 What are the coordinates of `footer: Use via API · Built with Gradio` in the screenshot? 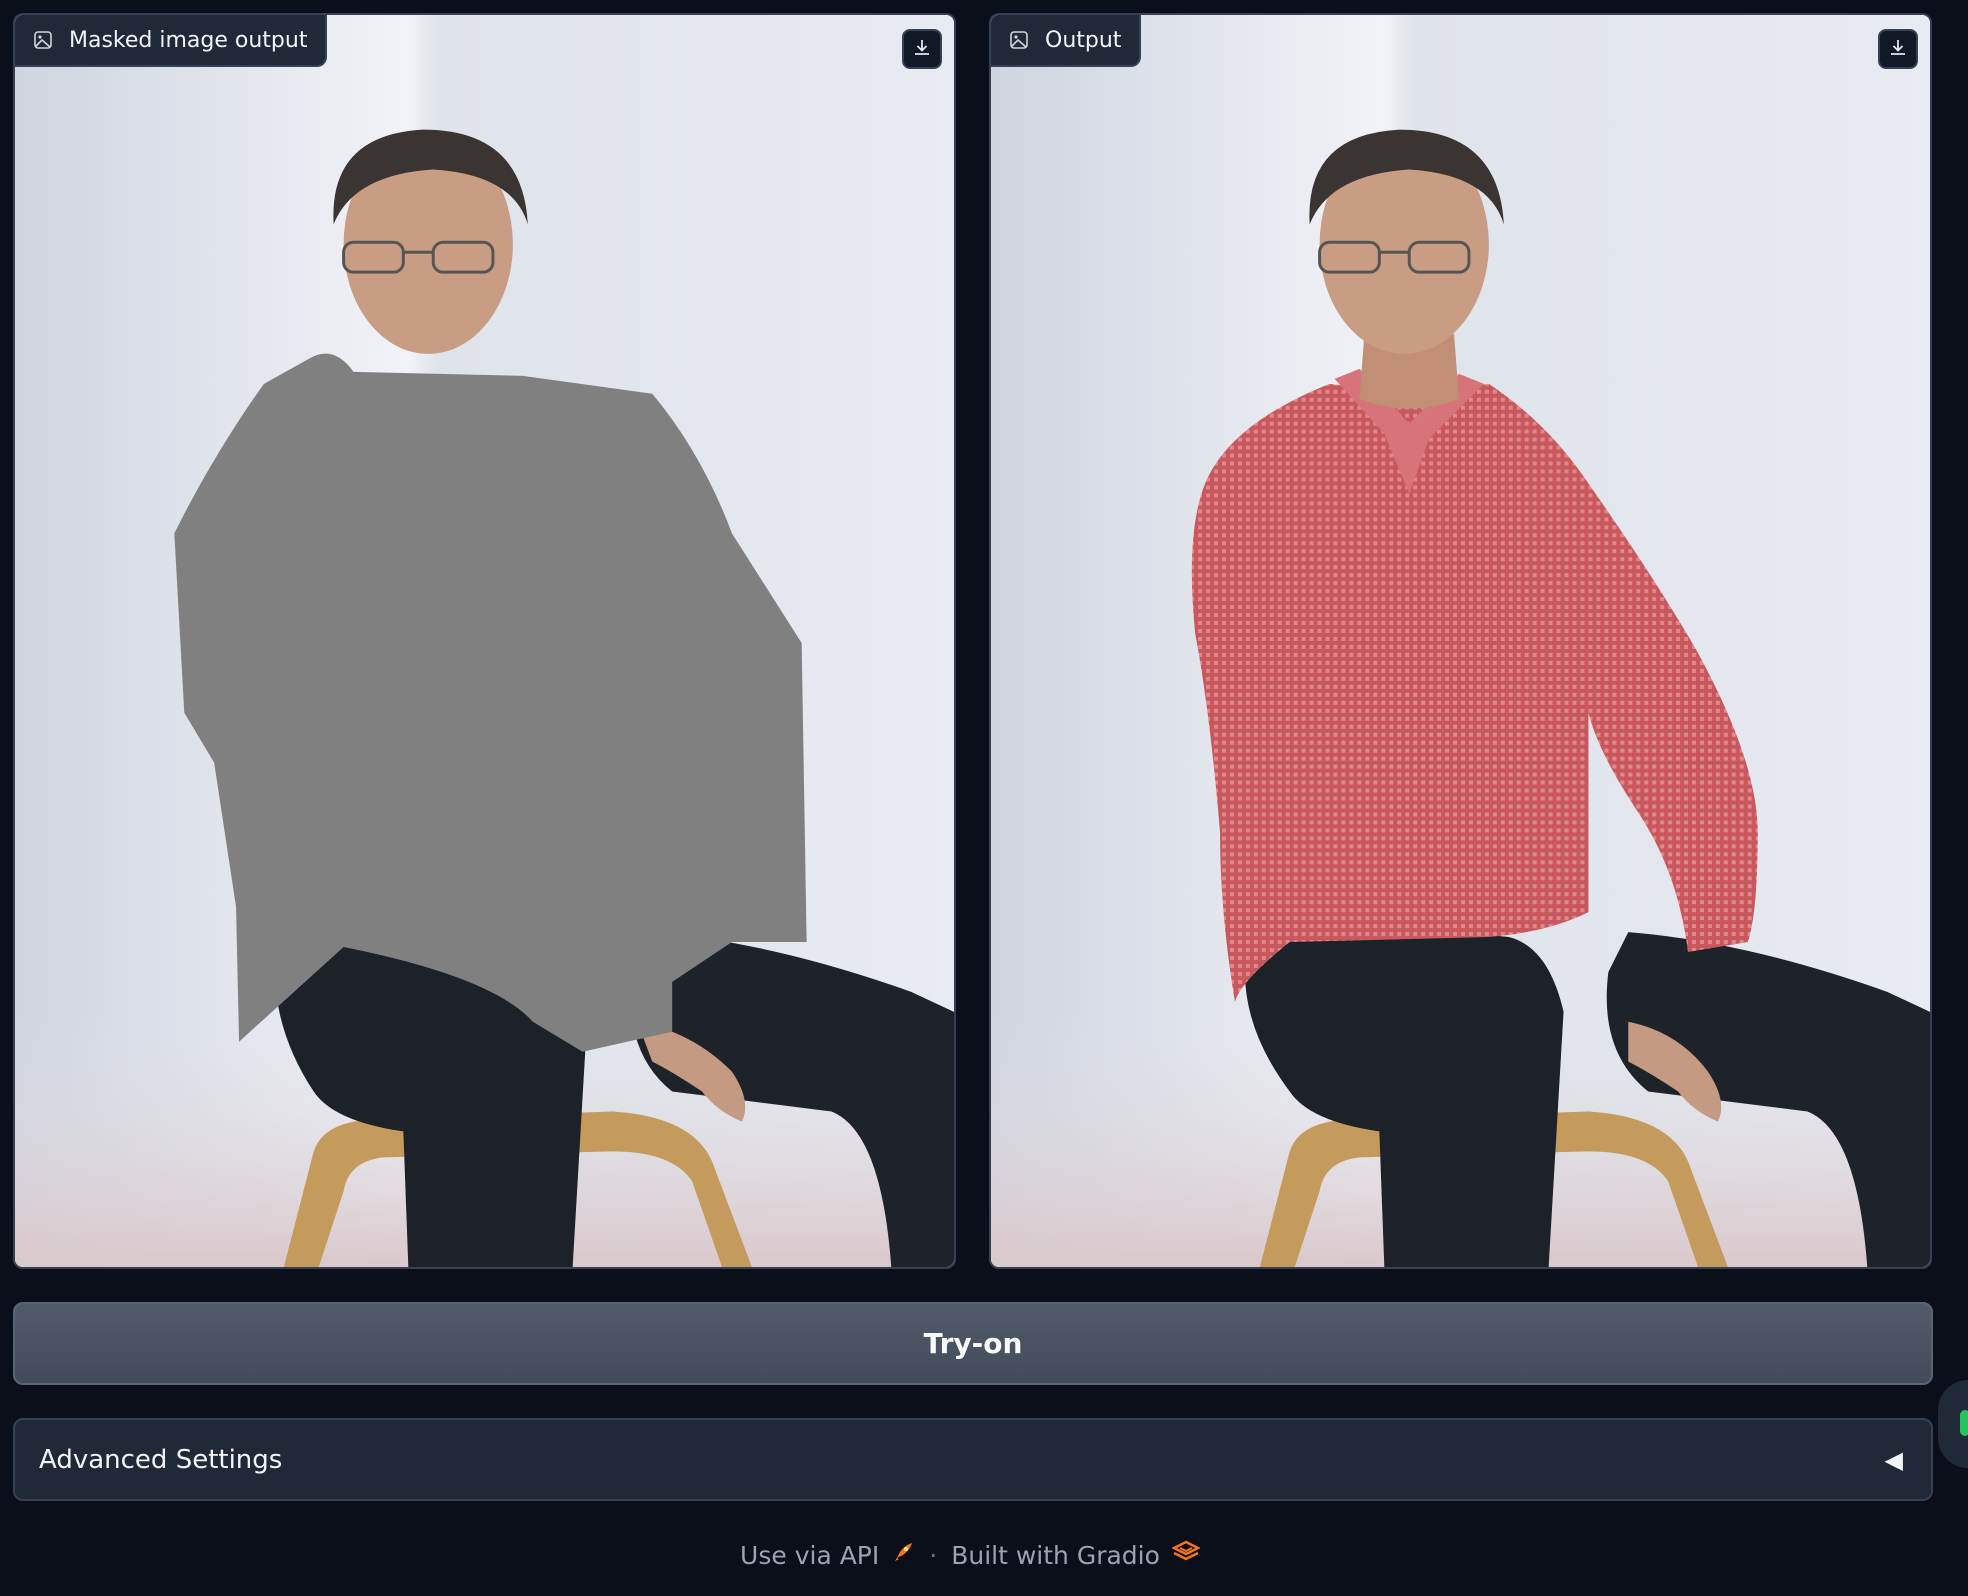 It's located at (970, 1555).